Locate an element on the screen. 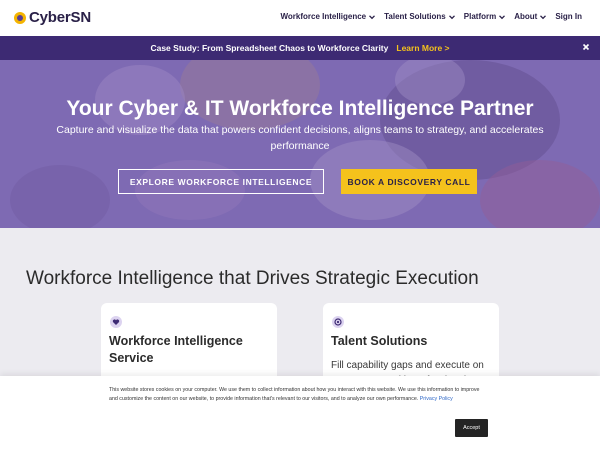 The width and height of the screenshot is (600, 450). nav-item-label: About is located at coordinates (526, 16).